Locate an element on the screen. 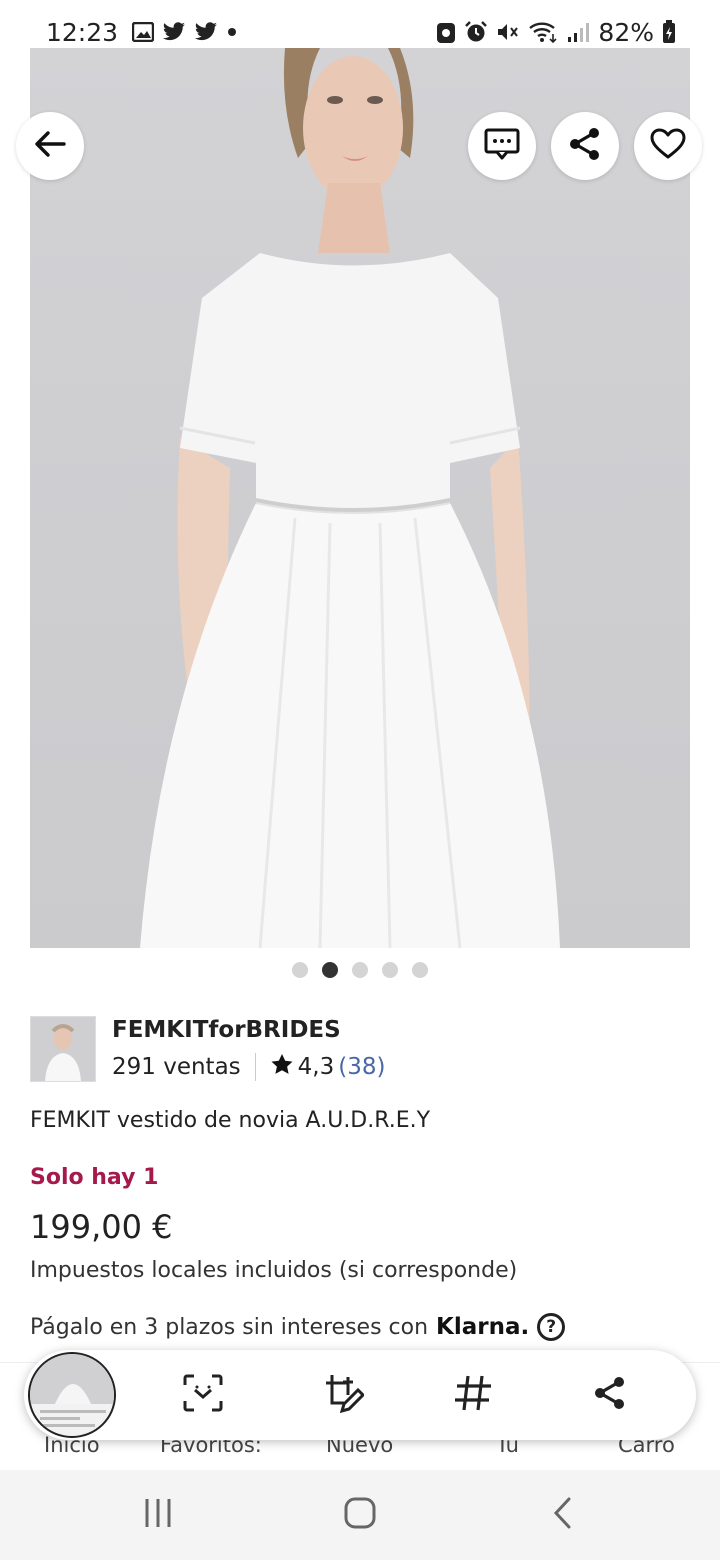 The height and width of the screenshot is (1560, 720). shop-name: FEMKITforBRIDES is located at coordinates (248, 1030).